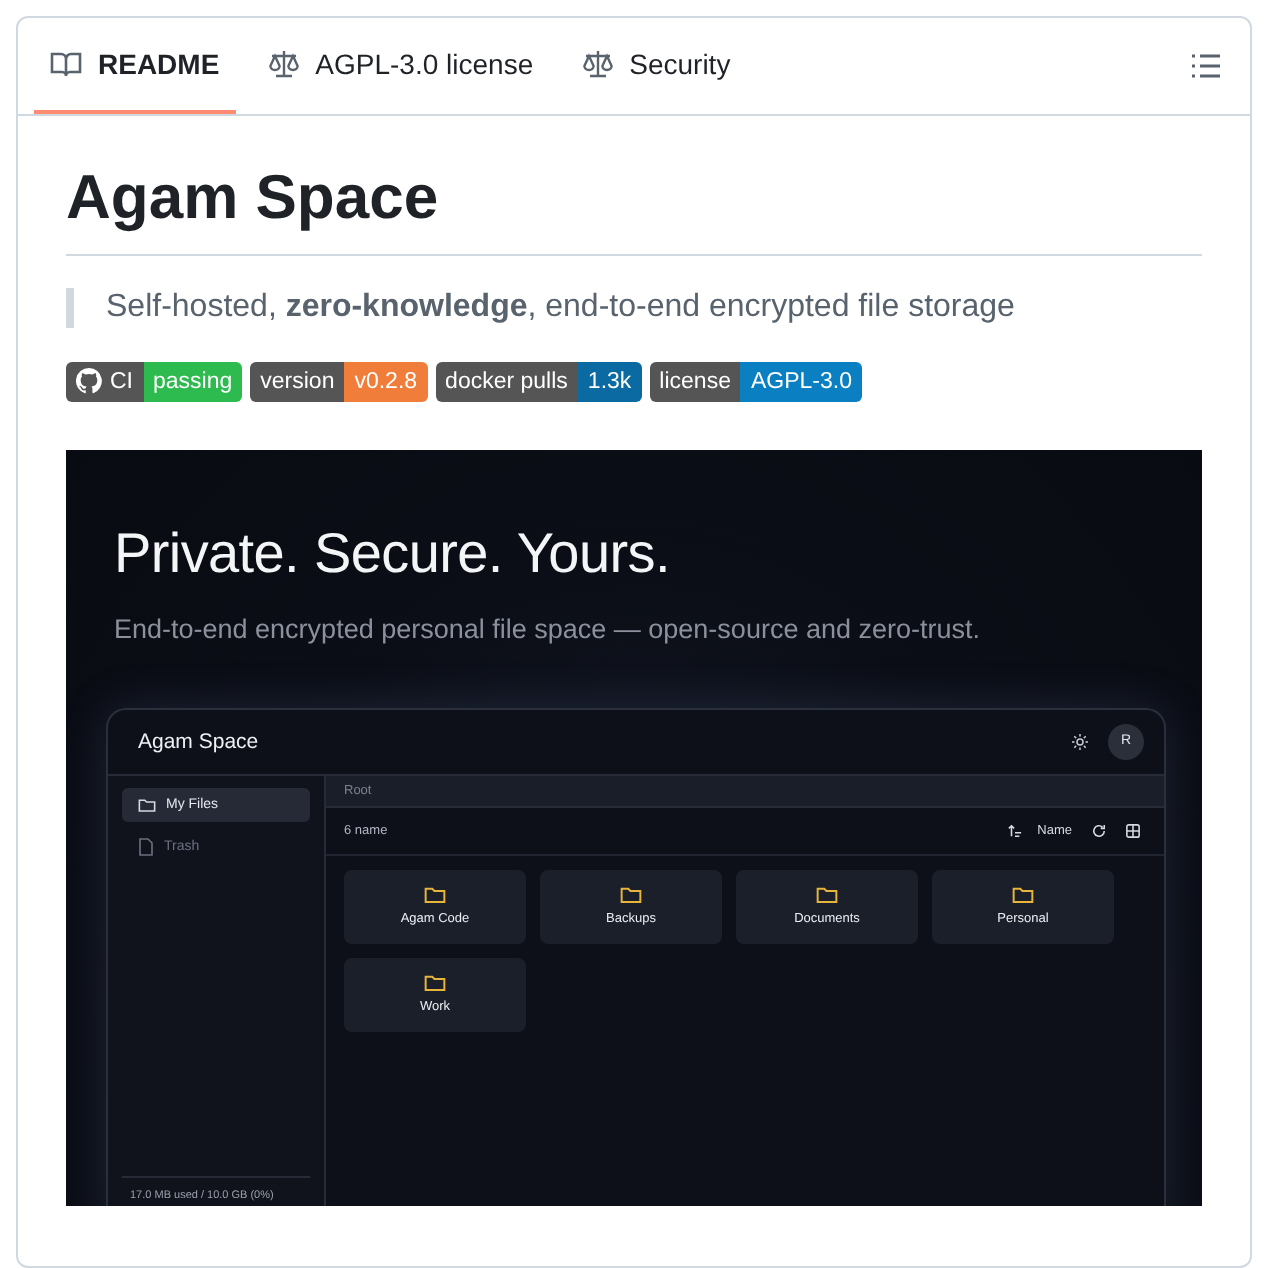 Image resolution: width=1268 pixels, height=1268 pixels. What do you see at coordinates (135, 66) in the screenshot?
I see `tab: README` at bounding box center [135, 66].